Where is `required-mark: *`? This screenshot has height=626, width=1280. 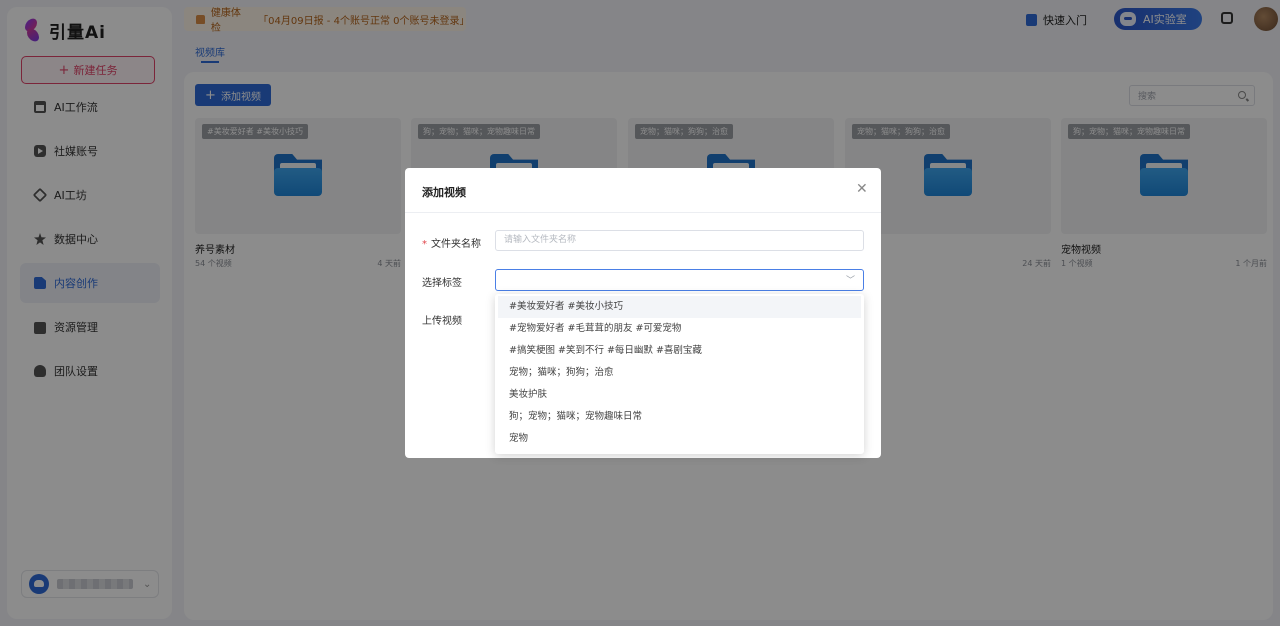
required-mark: * is located at coordinates (424, 244).